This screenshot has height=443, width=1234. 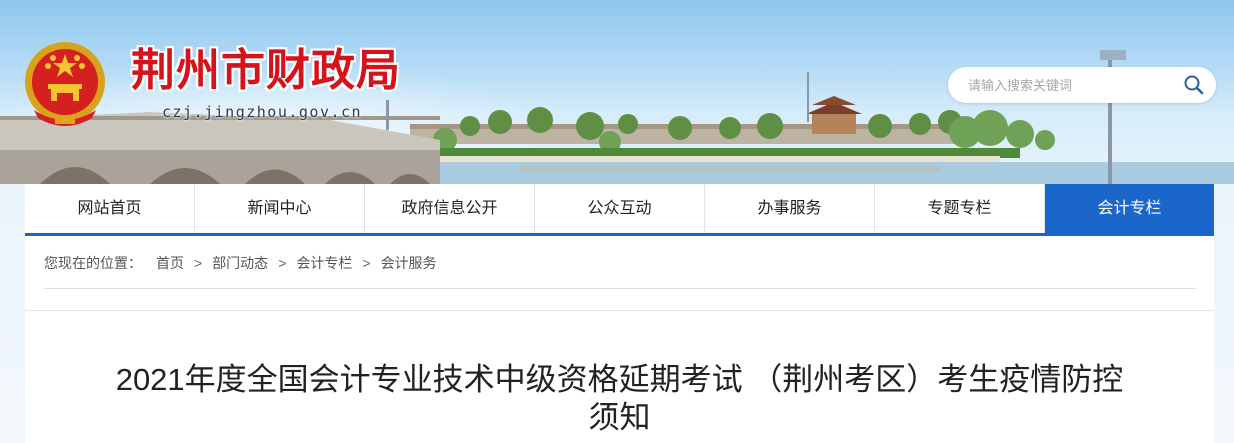 I want to click on search-button, so click(x=1194, y=85).